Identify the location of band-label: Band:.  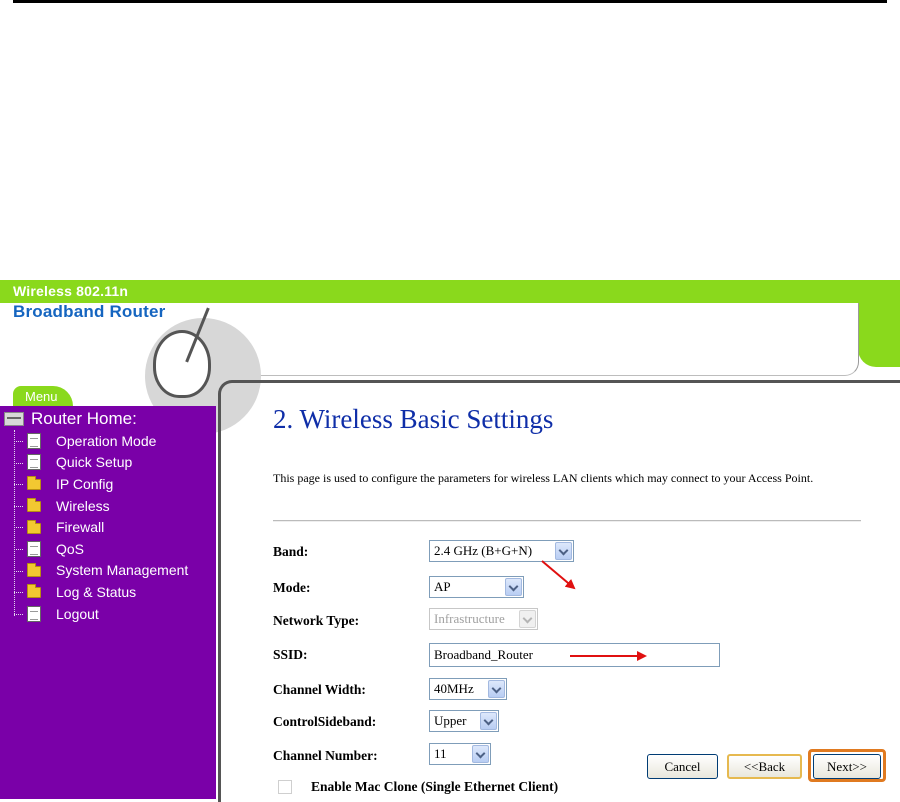
(291, 551).